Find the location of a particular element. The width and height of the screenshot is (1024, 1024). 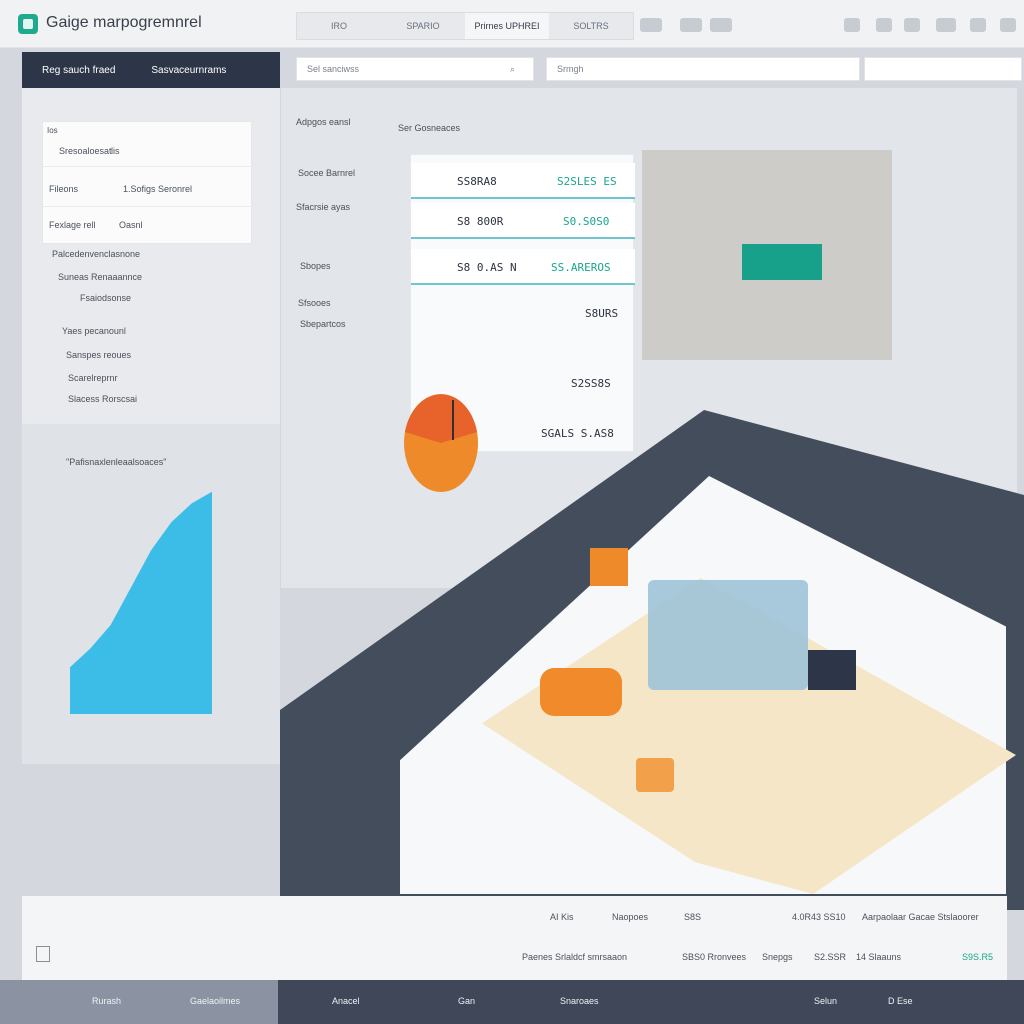

info-cell: Snepgs is located at coordinates (777, 957).